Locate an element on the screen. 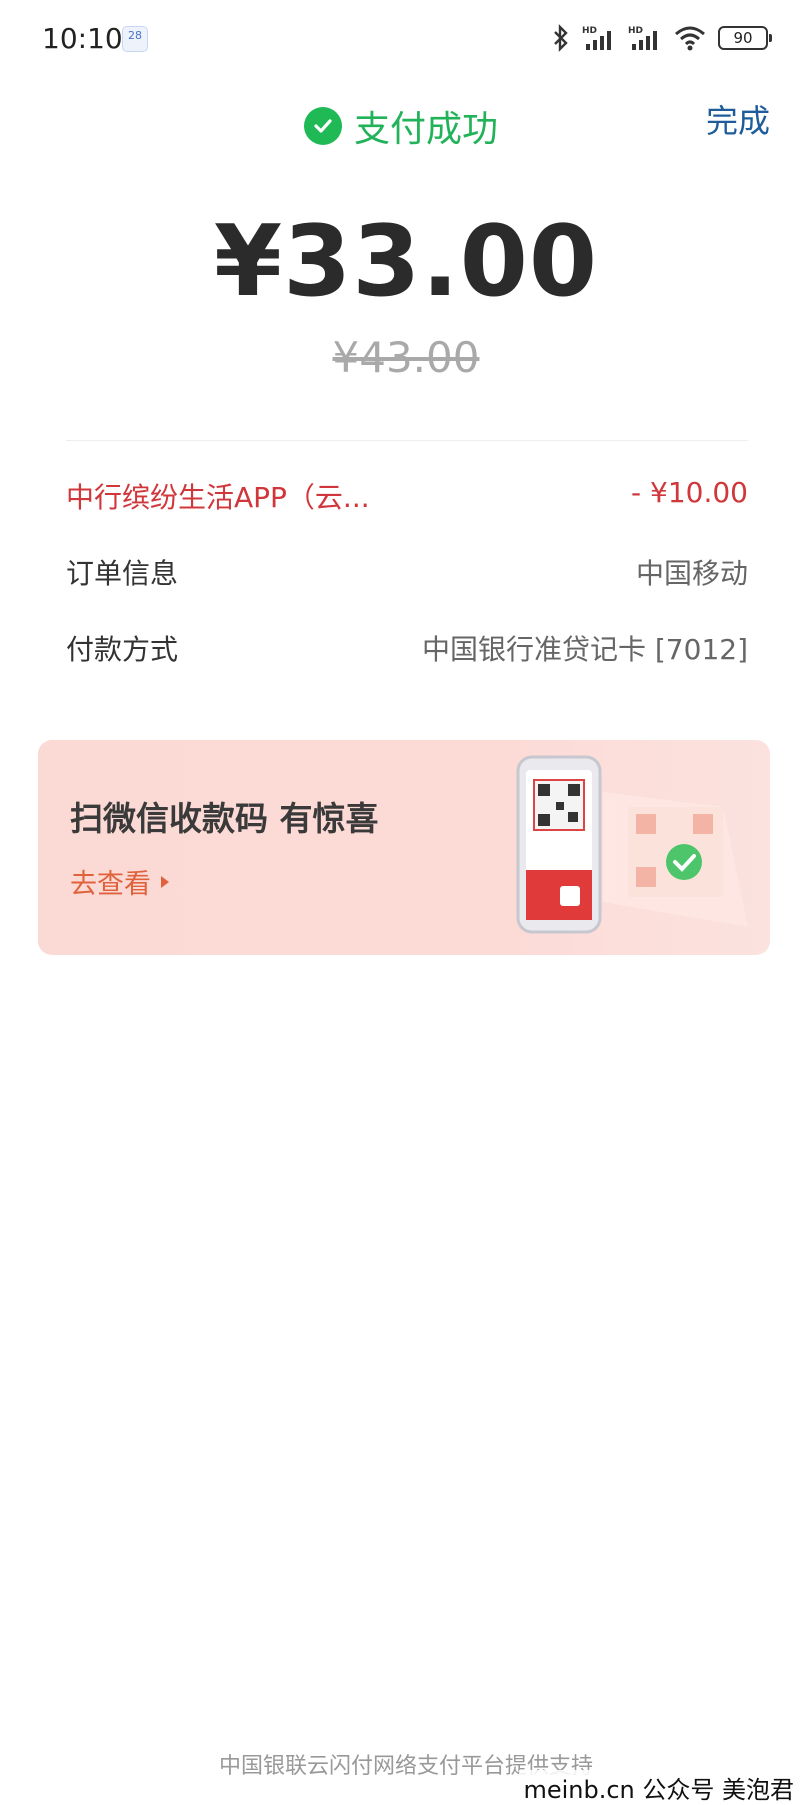 The height and width of the screenshot is (1805, 812). result-header: 支付成功 完成 is located at coordinates (406, 120).